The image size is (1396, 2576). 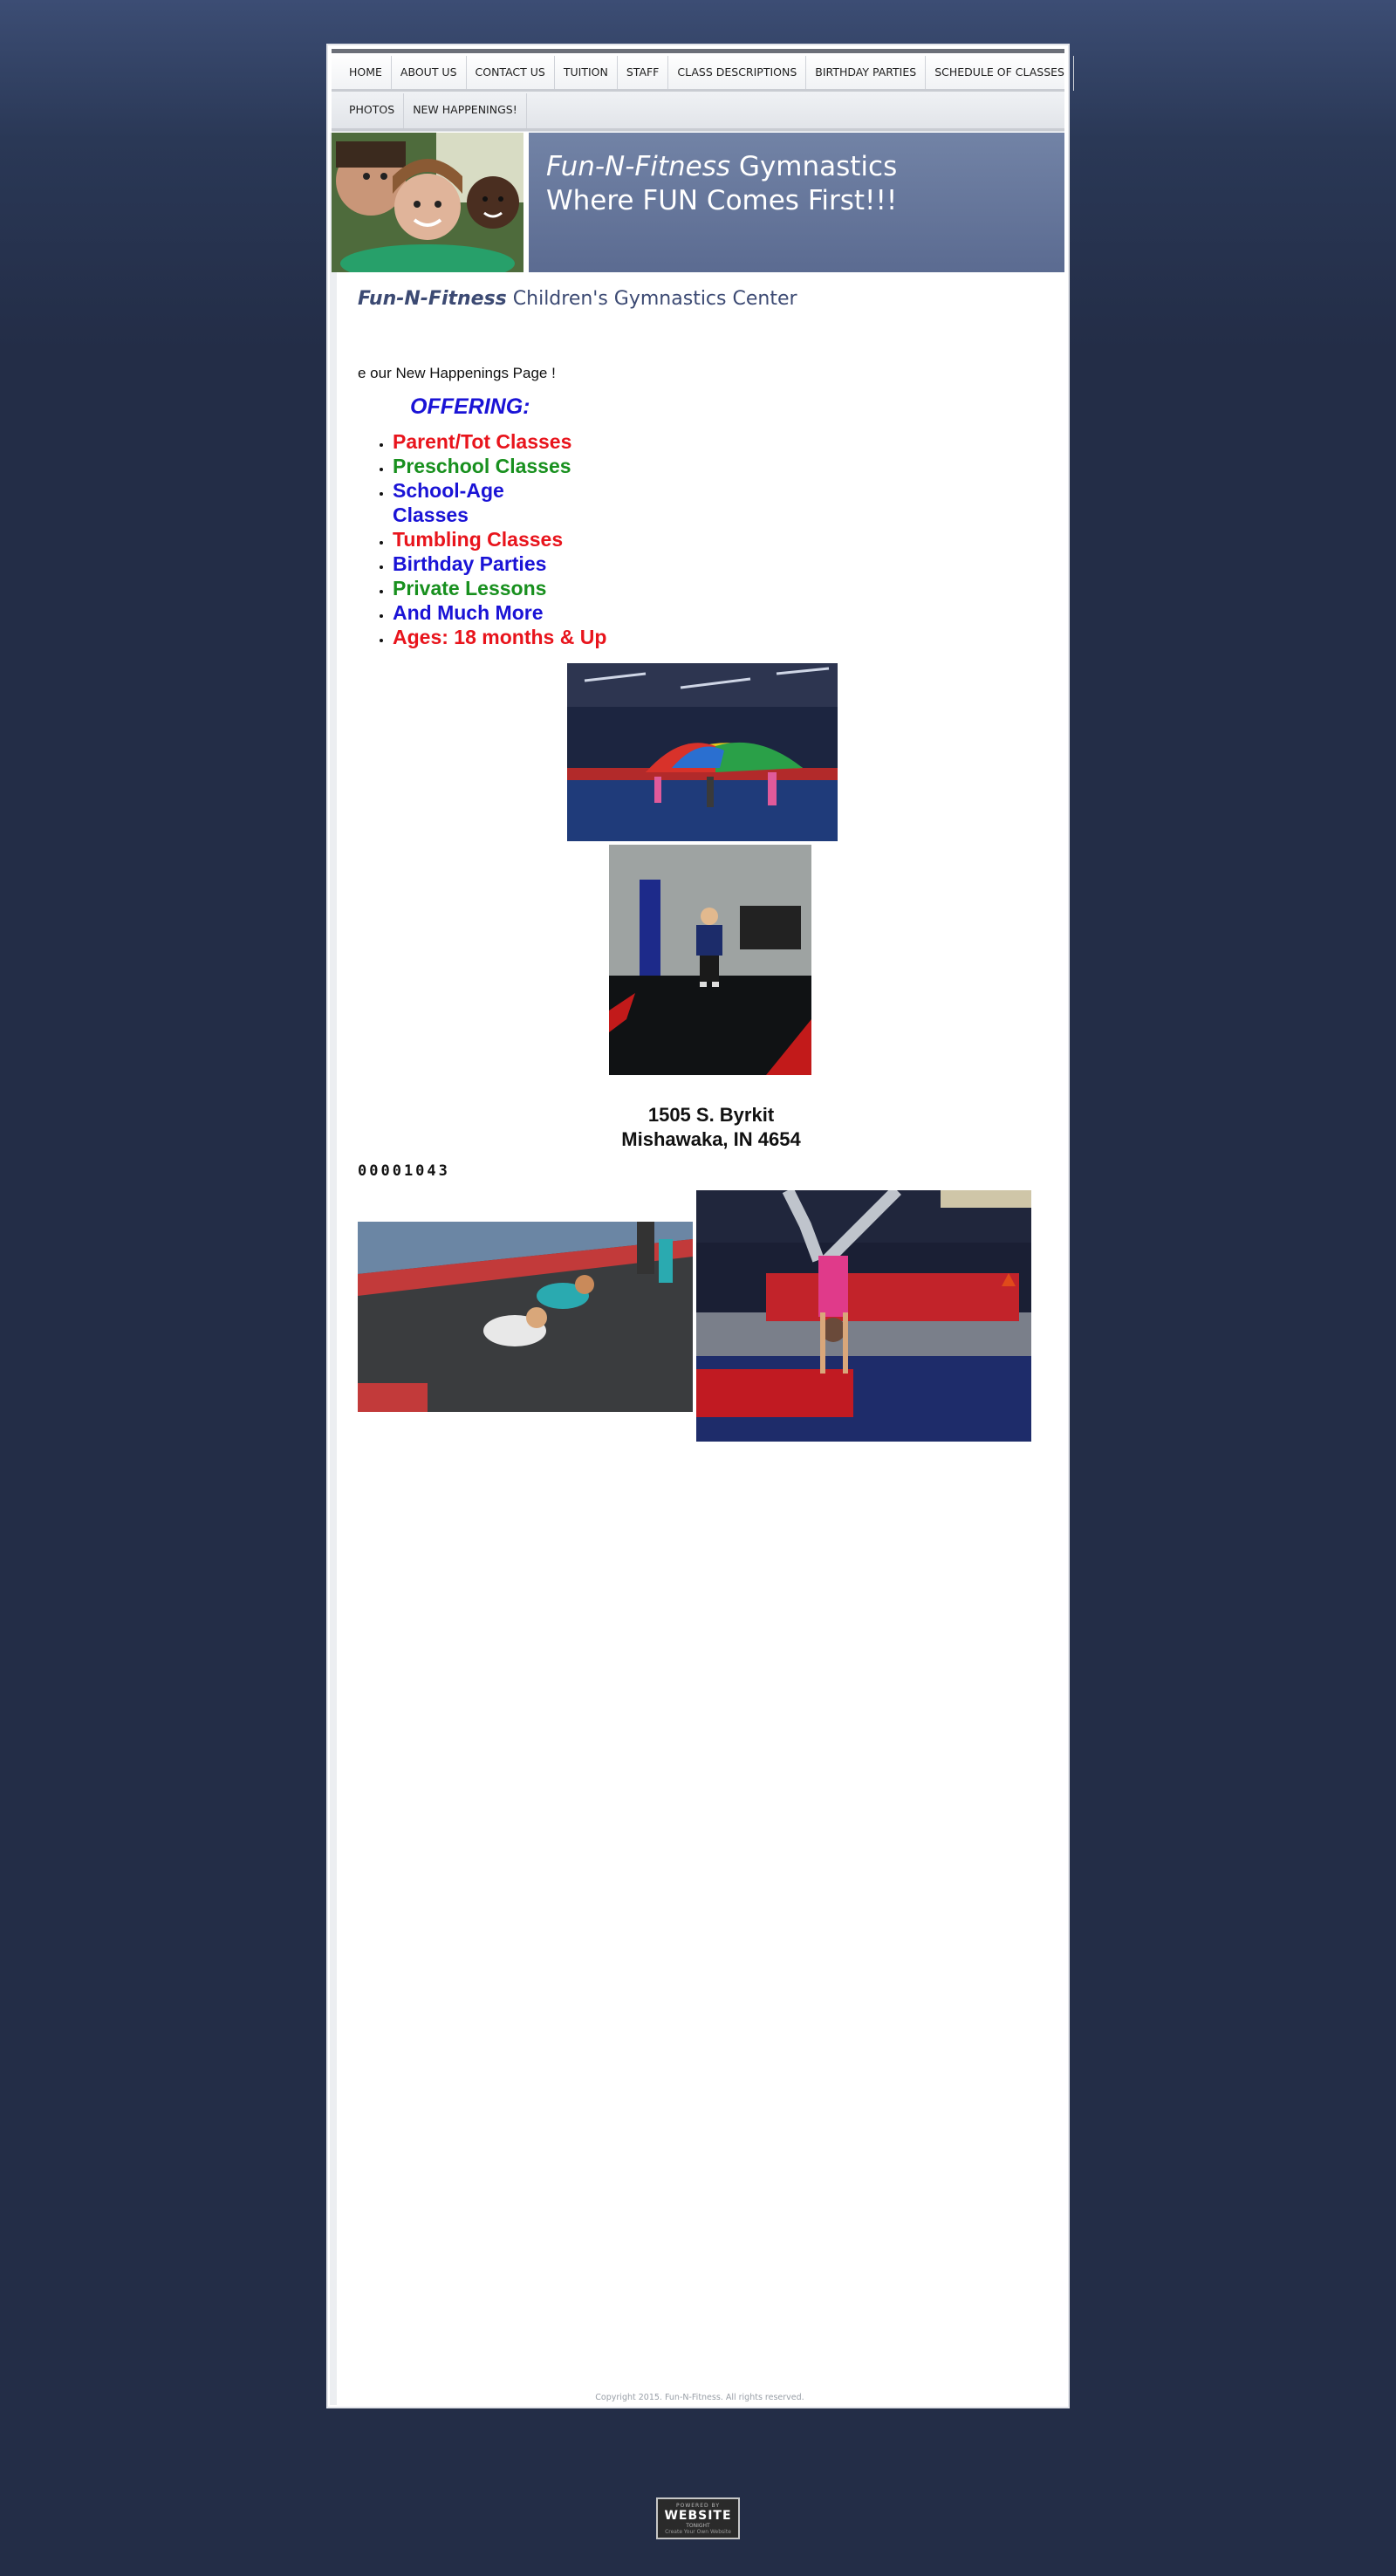 I want to click on offering-item-much-more: And Much More, so click(x=523, y=612).